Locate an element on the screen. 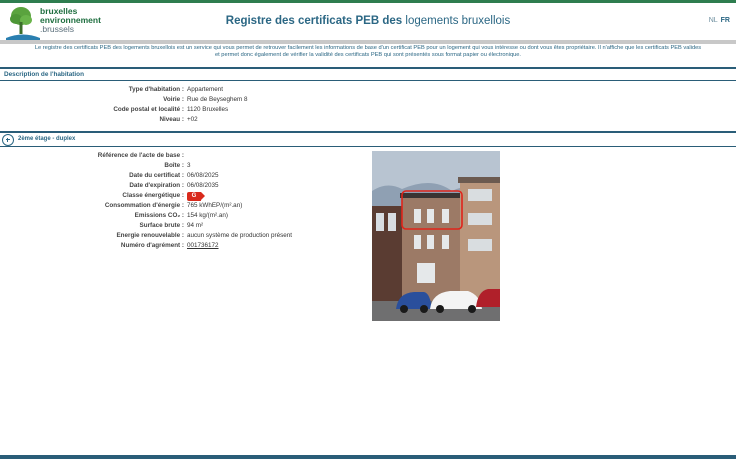 Image resolution: width=736 pixels, height=459 pixels. field-label: Niveau : is located at coordinates (172, 119).